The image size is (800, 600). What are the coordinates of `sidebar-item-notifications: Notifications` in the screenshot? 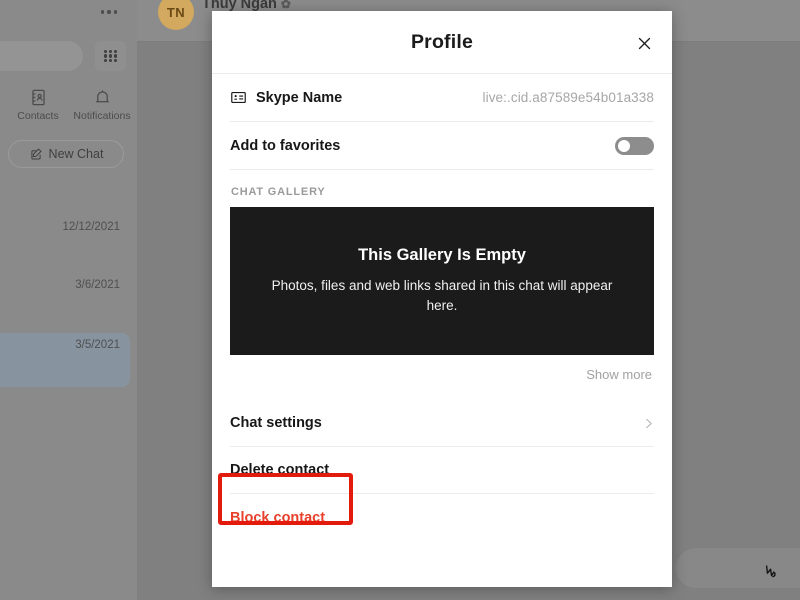 It's located at (102, 105).